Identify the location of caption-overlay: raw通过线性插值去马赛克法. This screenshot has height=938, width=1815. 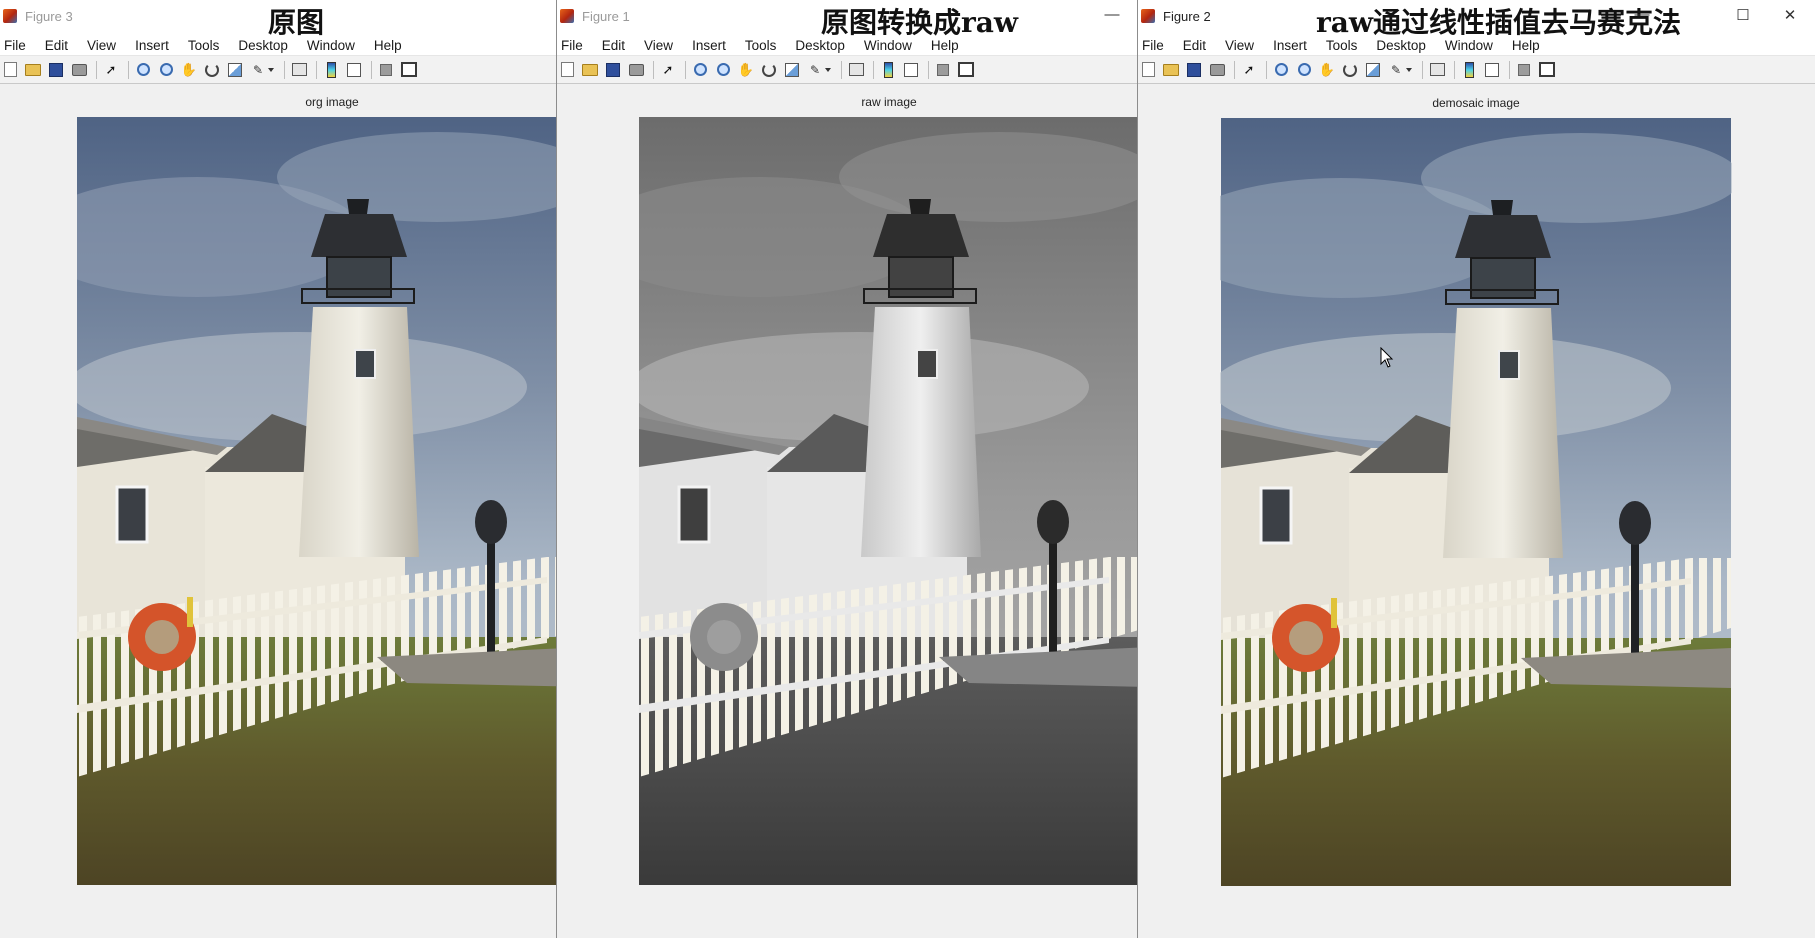
(1498, 22).